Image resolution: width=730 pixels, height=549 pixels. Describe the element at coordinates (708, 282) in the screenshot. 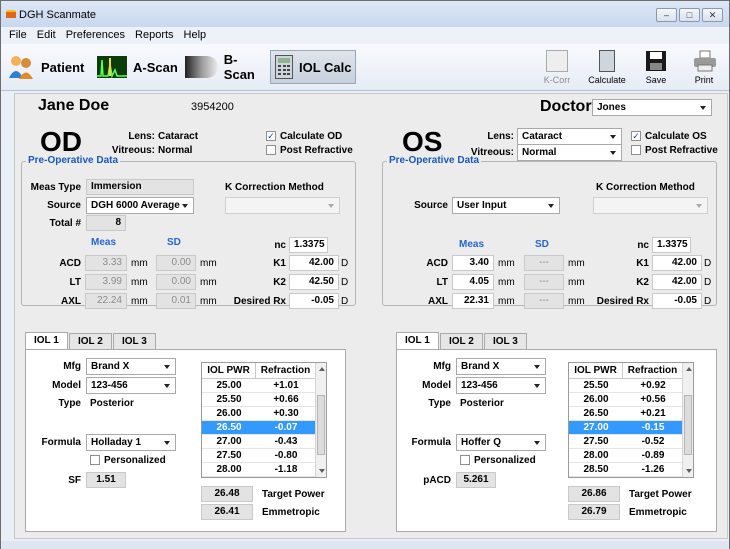

I see `os-k2-unit: D` at that location.